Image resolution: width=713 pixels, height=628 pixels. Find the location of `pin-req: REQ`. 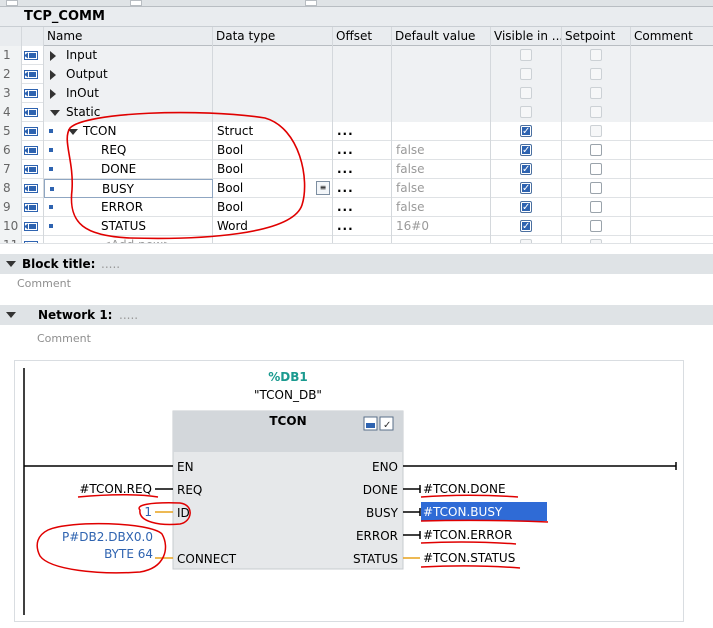

pin-req: REQ is located at coordinates (189, 490).